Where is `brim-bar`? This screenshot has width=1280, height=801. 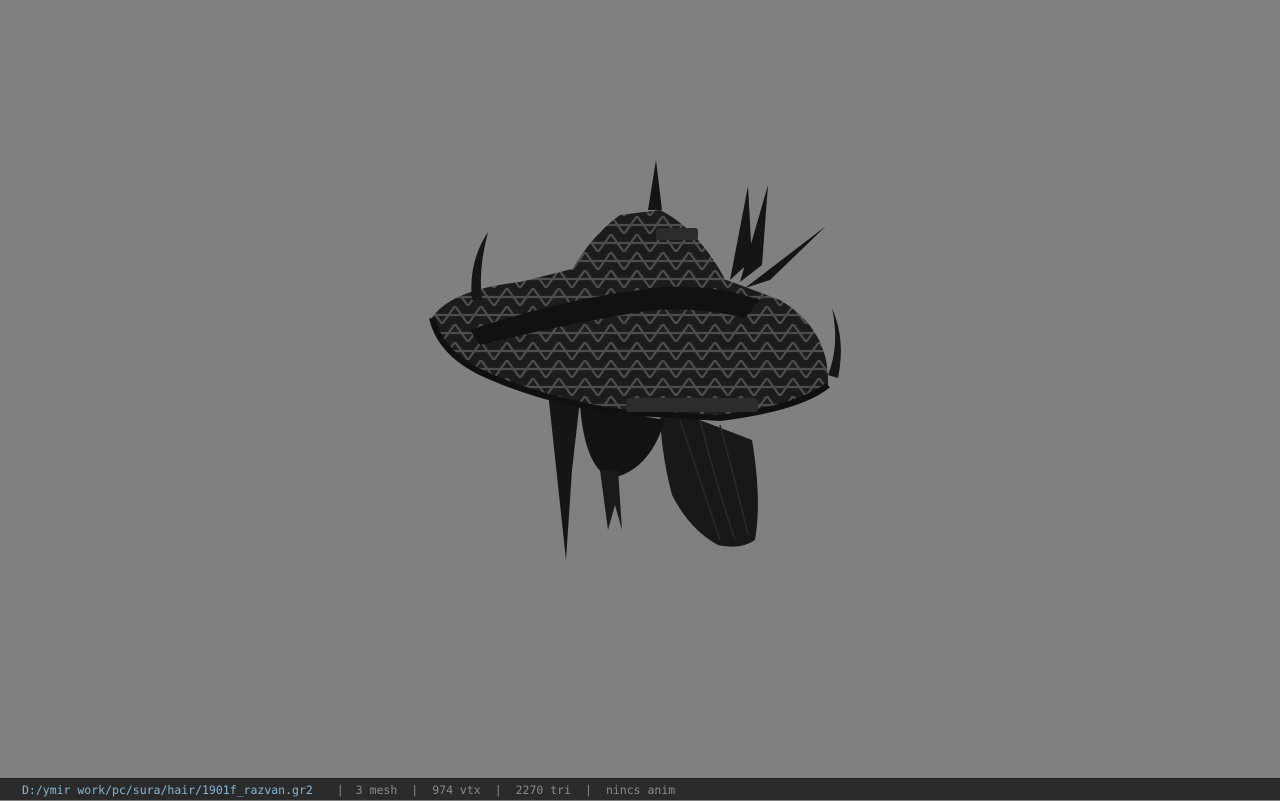 brim-bar is located at coordinates (692, 405).